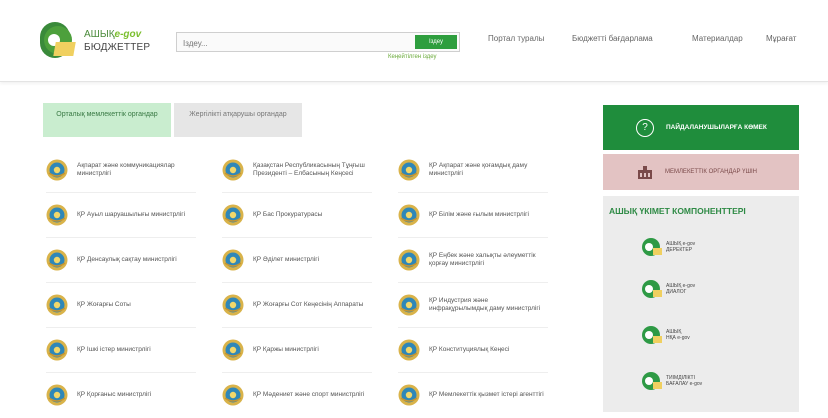  Describe the element at coordinates (104, 304) in the screenshot. I see `org-label: ҚР Жоғарғы Соты` at that location.